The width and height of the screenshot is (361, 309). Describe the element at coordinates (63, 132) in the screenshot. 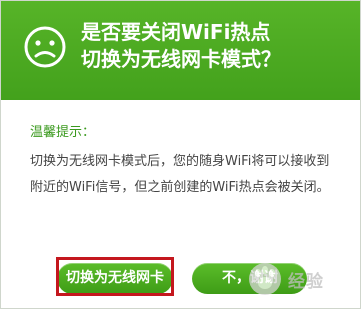

I see `tip-heading: 温馨提示：` at that location.